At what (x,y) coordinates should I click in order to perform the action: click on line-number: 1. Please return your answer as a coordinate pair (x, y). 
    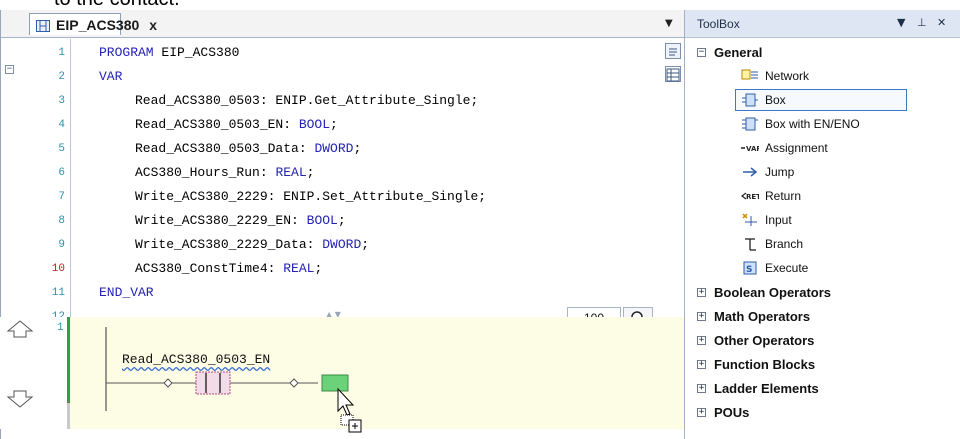
    Looking at the image, I should click on (61, 53).